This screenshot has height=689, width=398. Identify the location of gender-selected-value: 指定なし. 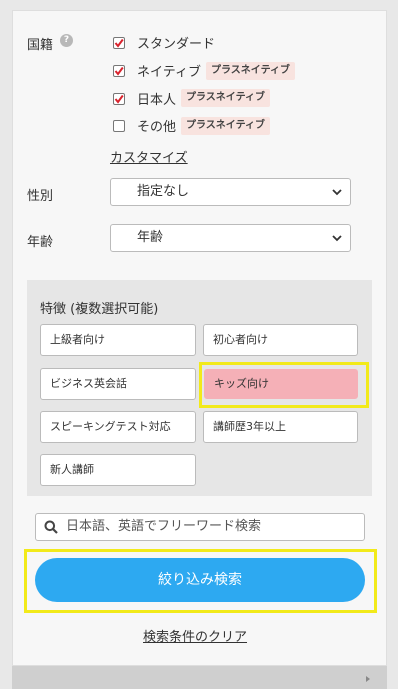
(163, 191).